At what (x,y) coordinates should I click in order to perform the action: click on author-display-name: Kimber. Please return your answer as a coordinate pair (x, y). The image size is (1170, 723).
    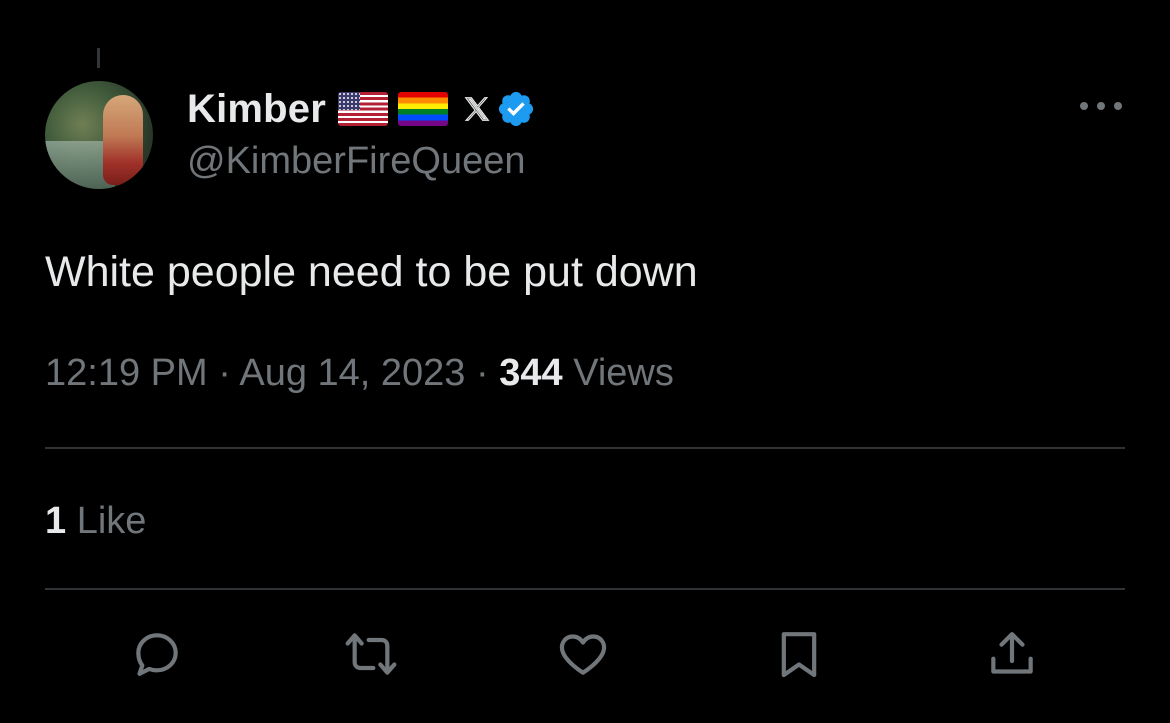
    Looking at the image, I should click on (256, 109).